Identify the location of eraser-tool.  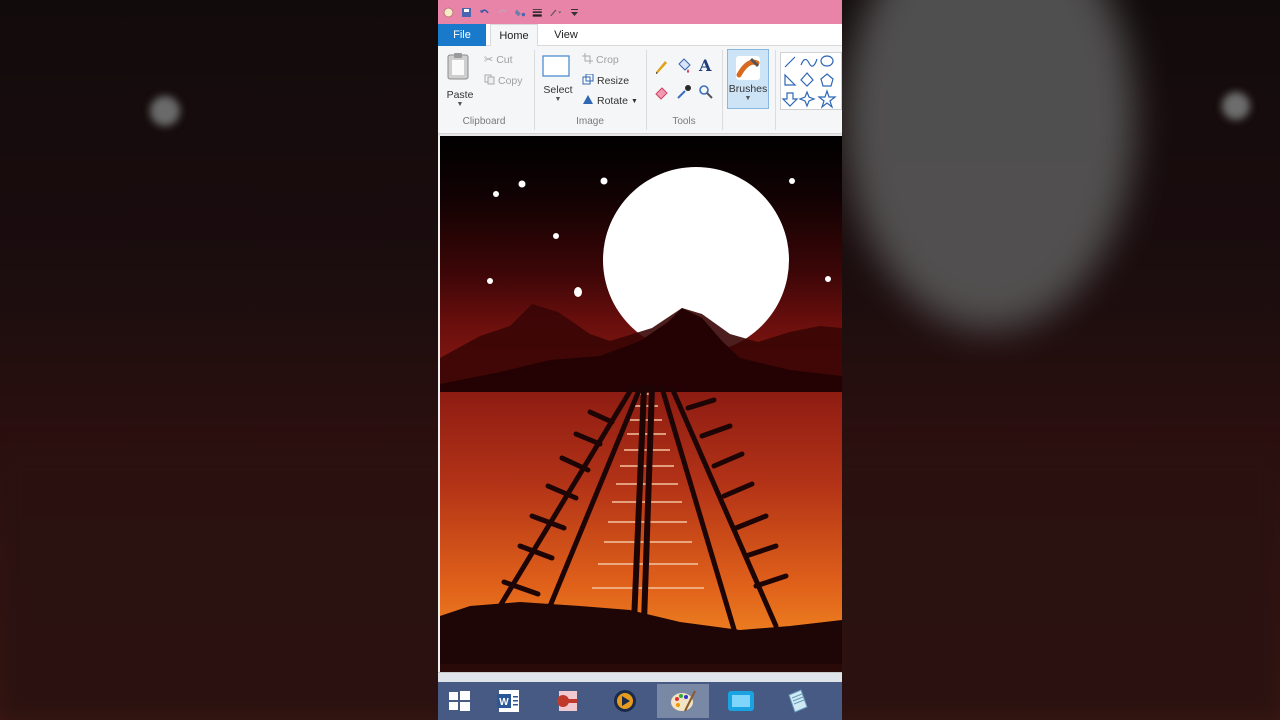
(662, 93).